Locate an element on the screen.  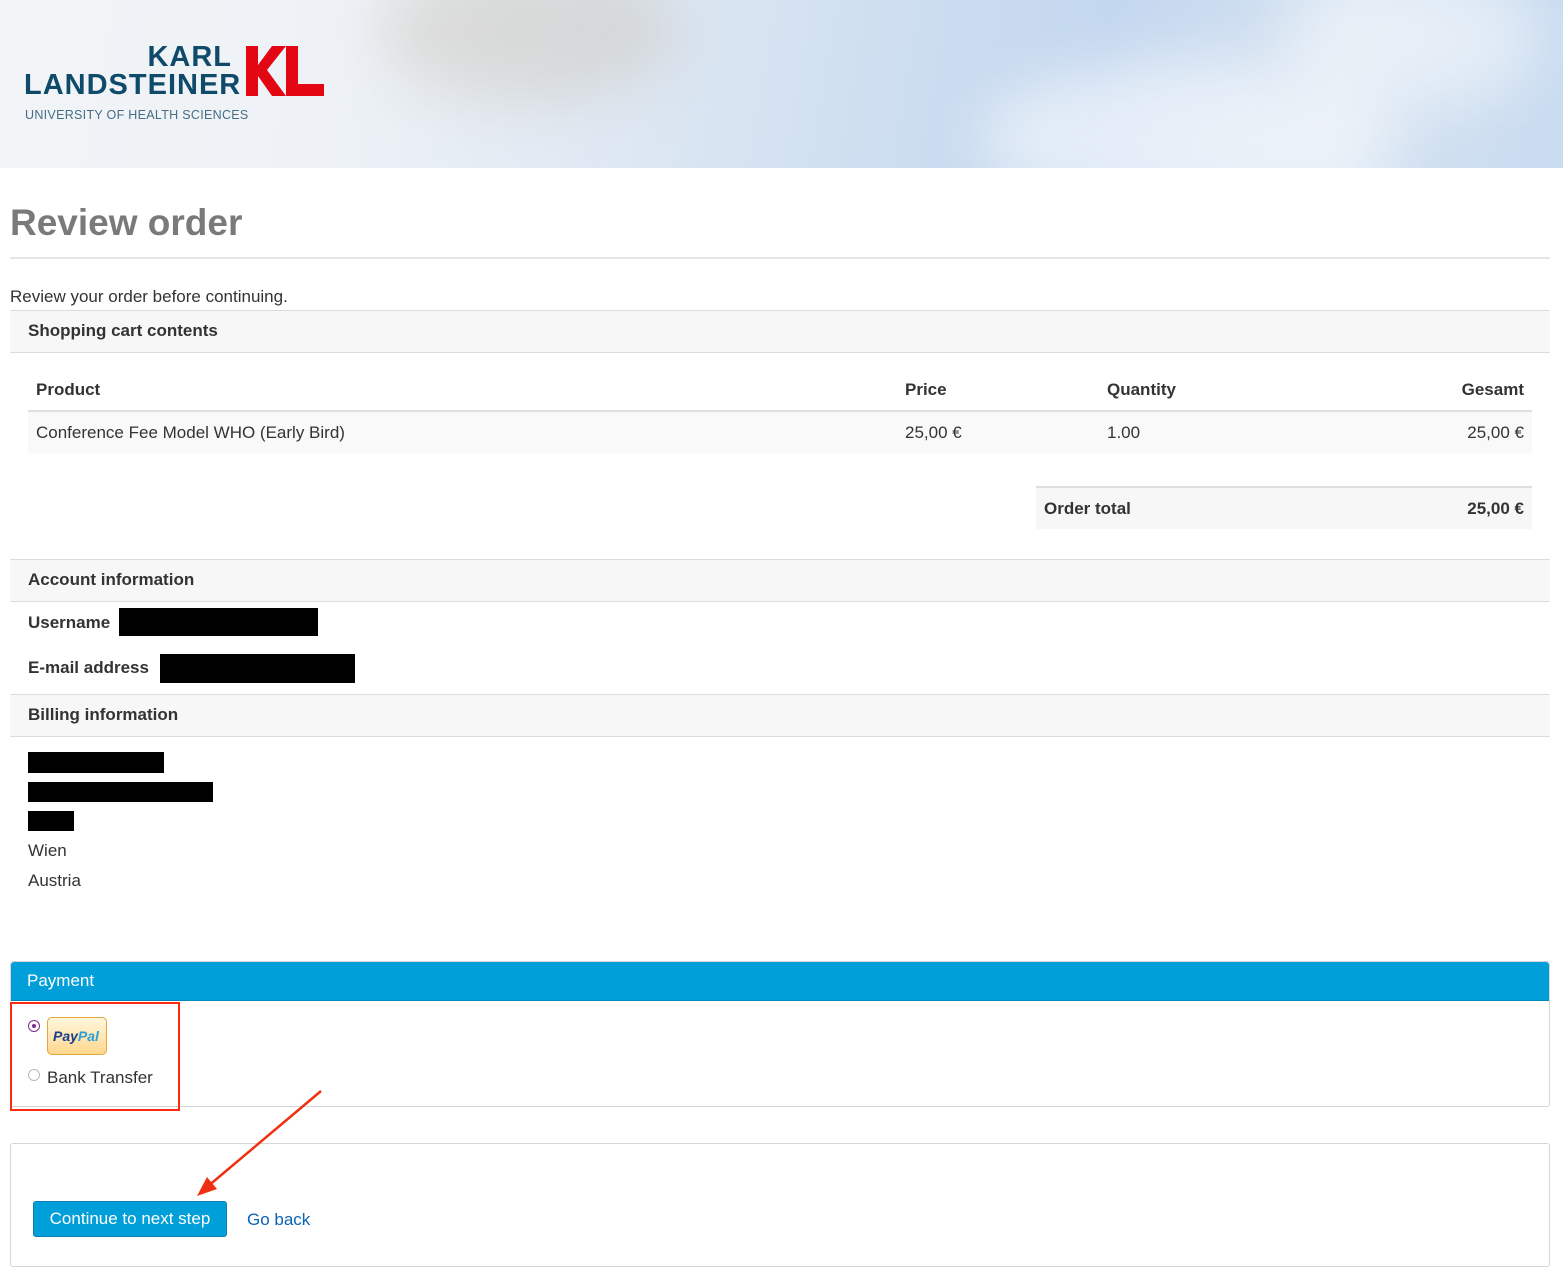
redacted-billing-street is located at coordinates (120, 792).